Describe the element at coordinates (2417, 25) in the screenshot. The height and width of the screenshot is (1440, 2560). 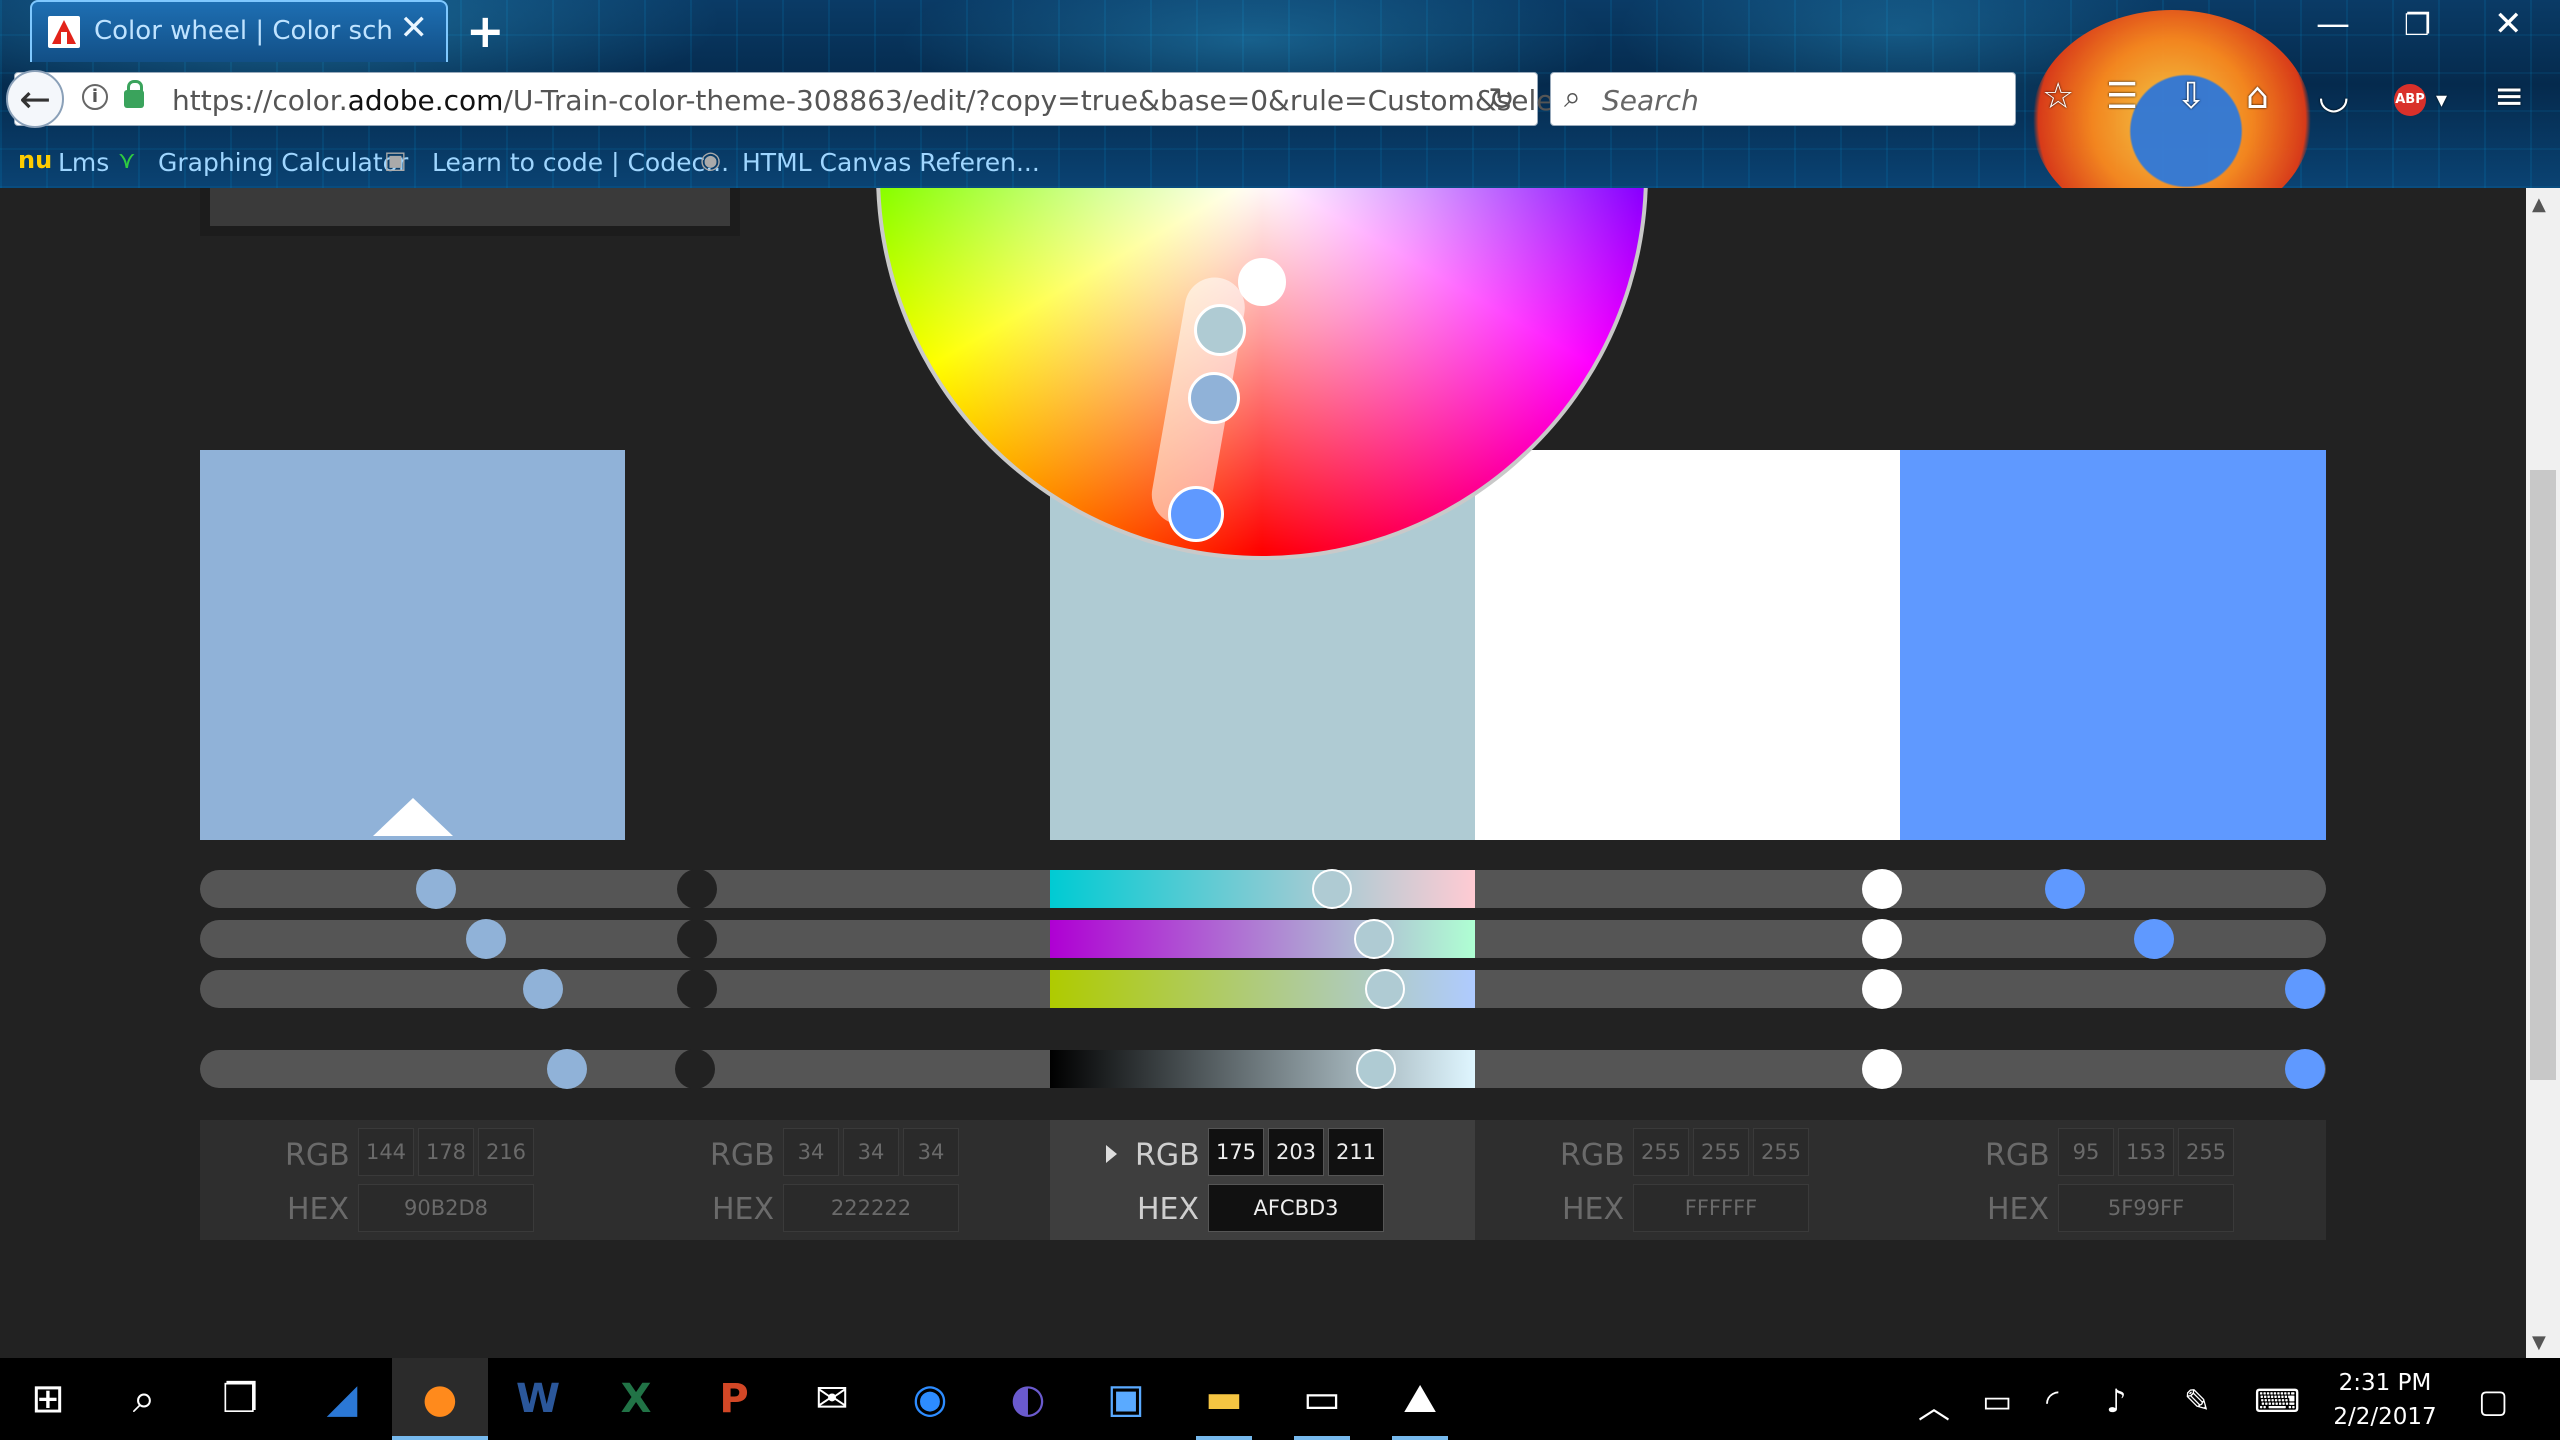
I see `restore-icon: ❐` at that location.